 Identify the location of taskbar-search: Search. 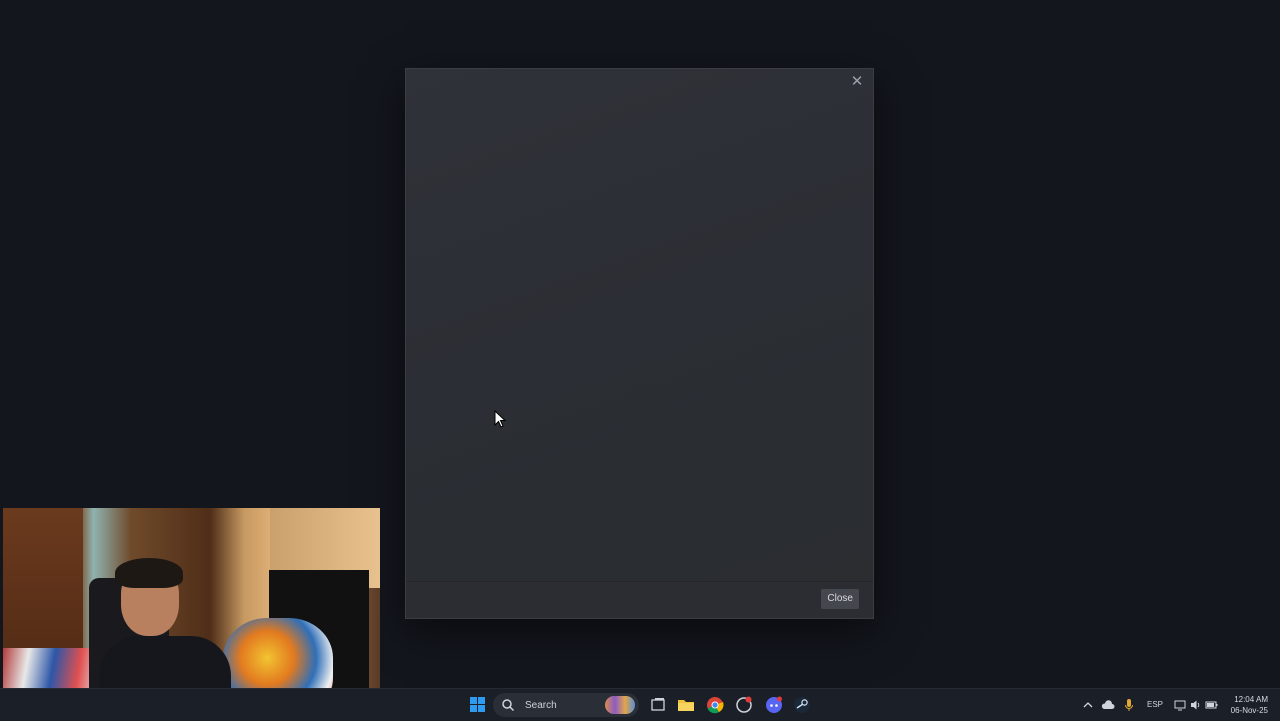
(566, 705).